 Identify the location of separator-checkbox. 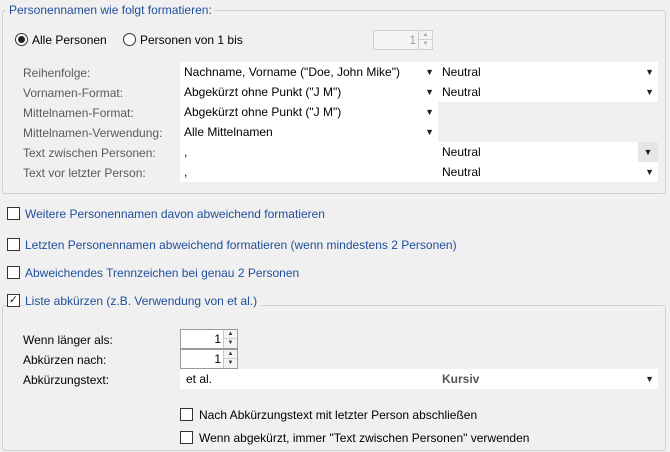
(13, 272).